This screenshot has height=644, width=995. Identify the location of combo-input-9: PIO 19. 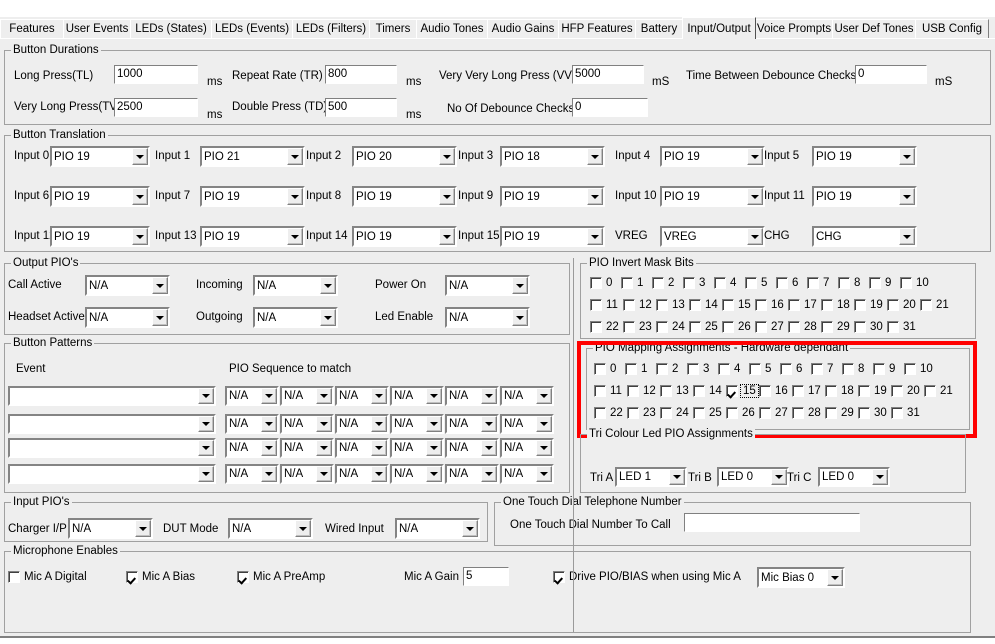
(552, 196).